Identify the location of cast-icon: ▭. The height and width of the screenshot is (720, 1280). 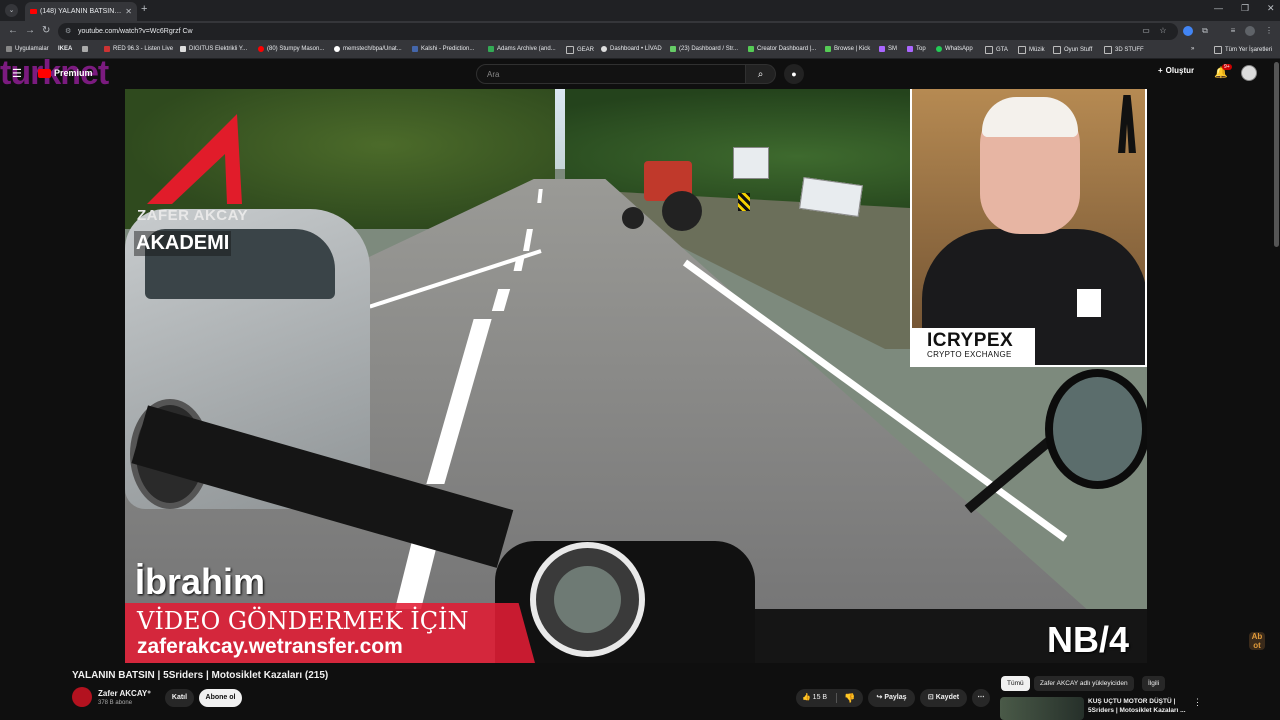
(1146, 31).